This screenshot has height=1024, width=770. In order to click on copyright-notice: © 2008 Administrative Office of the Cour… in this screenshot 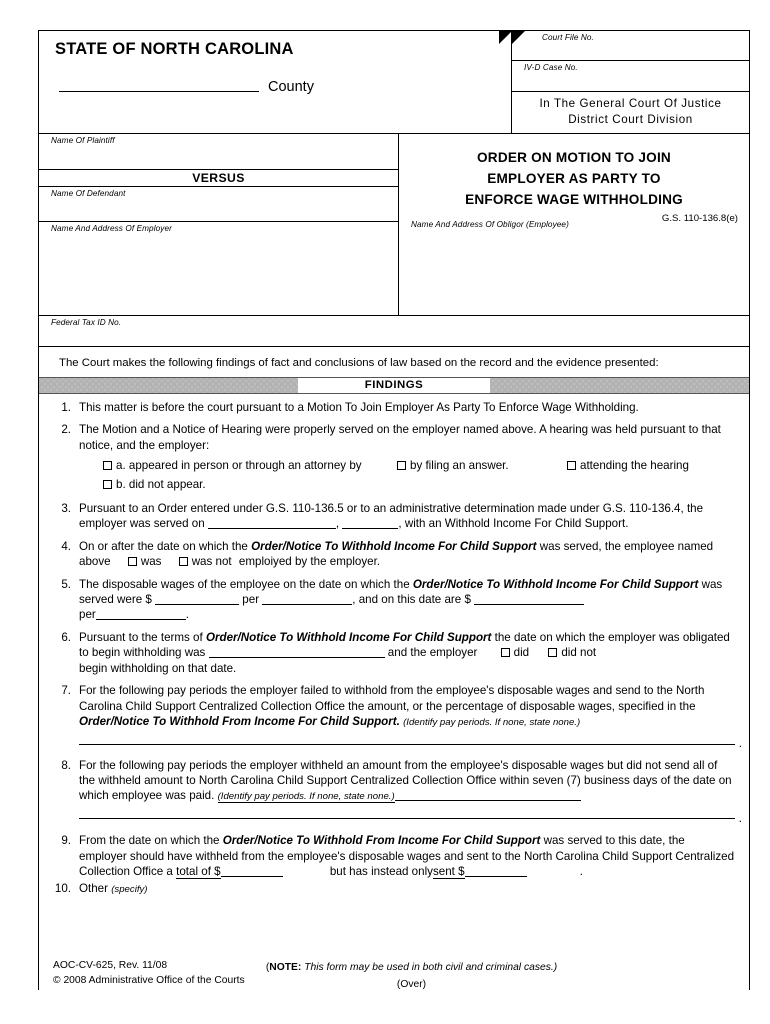, I will do `click(149, 981)`.